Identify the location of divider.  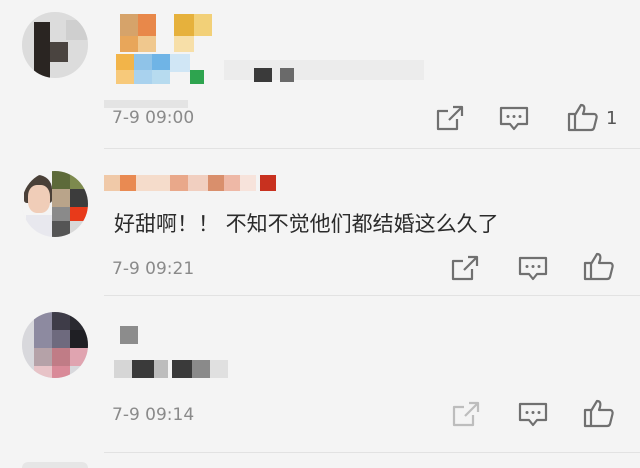
(372, 452).